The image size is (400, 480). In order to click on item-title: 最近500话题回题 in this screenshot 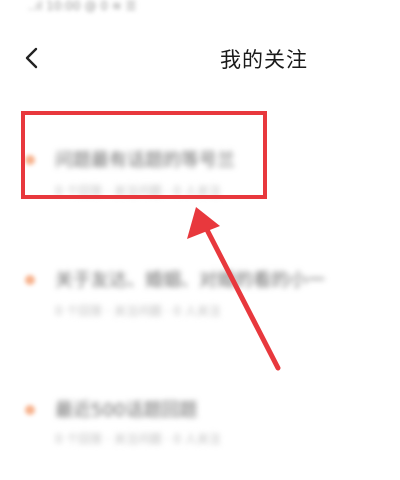, I will do `click(126, 410)`.